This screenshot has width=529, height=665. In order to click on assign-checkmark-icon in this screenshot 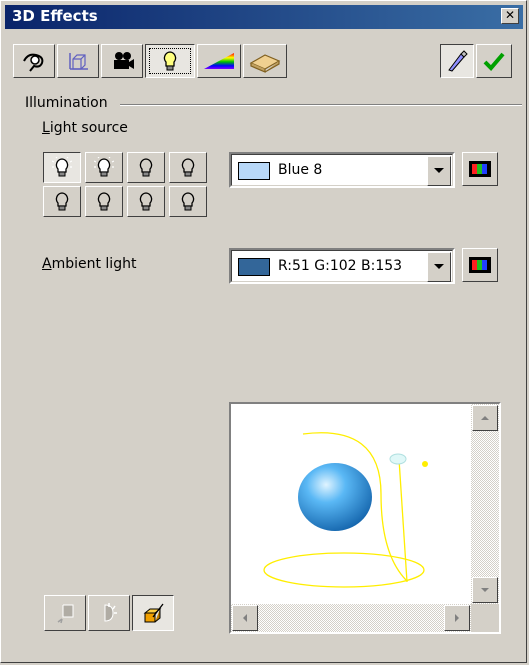, I will do `click(494, 61)`.